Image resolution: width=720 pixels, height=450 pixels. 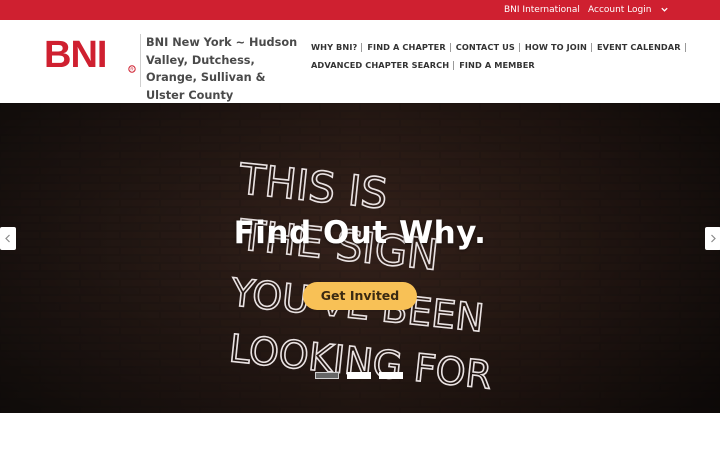 What do you see at coordinates (380, 65) in the screenshot?
I see `nav-advanced-chapter-search: ADVANCED CHAPTER SEARCH` at bounding box center [380, 65].